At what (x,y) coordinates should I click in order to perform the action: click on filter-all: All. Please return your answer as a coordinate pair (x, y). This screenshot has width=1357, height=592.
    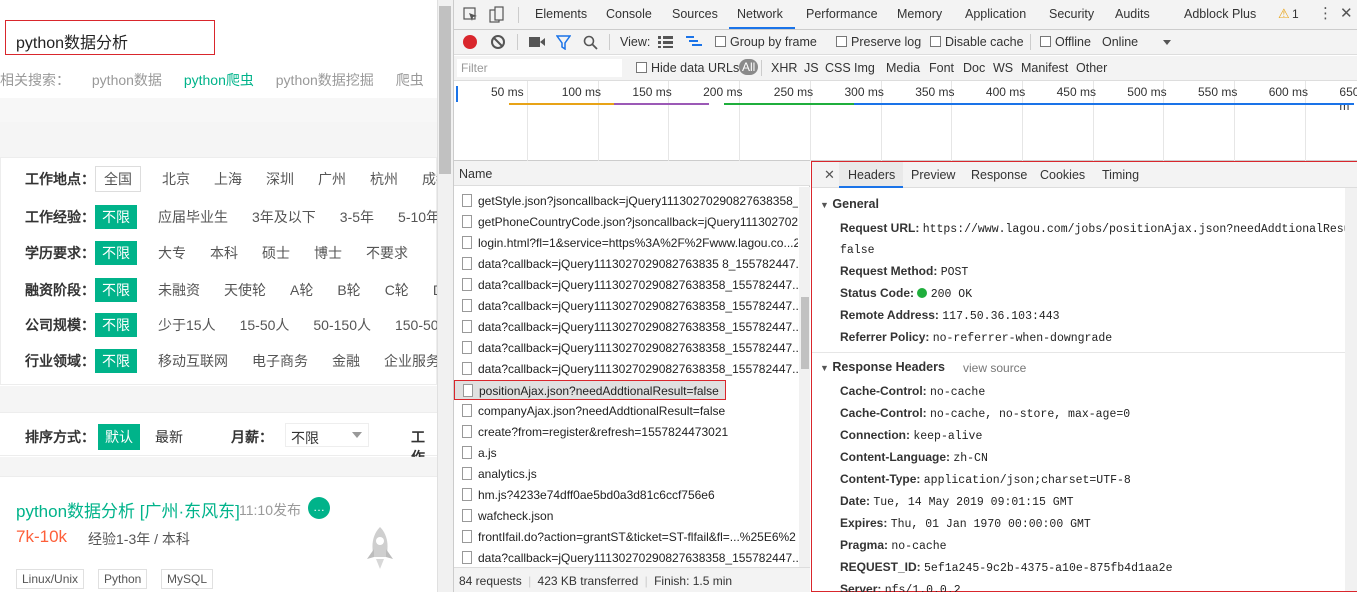
    Looking at the image, I should click on (749, 67).